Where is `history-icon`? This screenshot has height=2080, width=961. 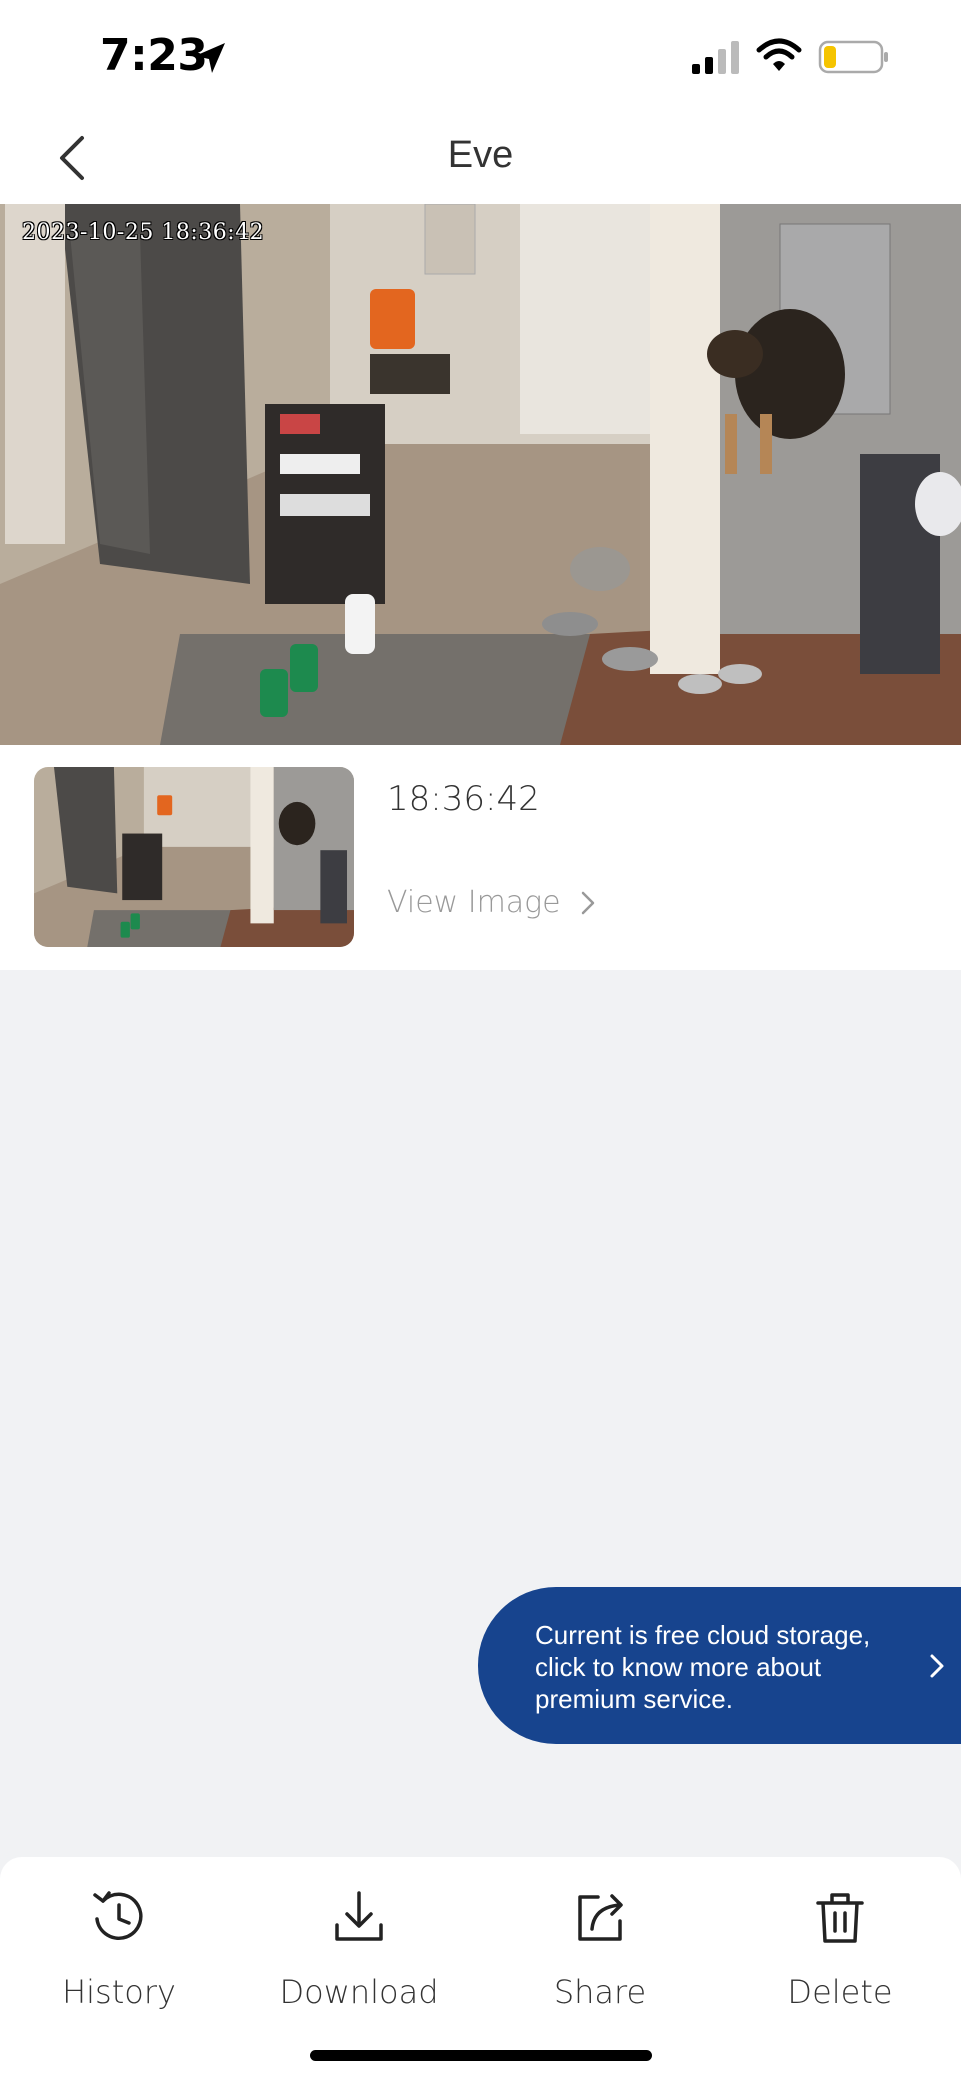 history-icon is located at coordinates (118, 1915).